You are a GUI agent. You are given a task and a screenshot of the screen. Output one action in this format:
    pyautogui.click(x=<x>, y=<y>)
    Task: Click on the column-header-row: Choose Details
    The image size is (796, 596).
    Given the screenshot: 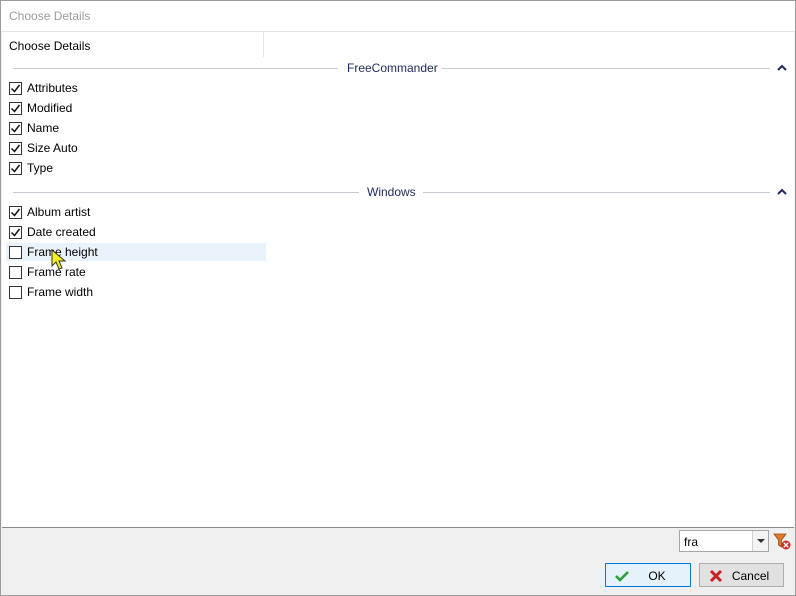 What is the action you would take?
    pyautogui.click(x=398, y=44)
    